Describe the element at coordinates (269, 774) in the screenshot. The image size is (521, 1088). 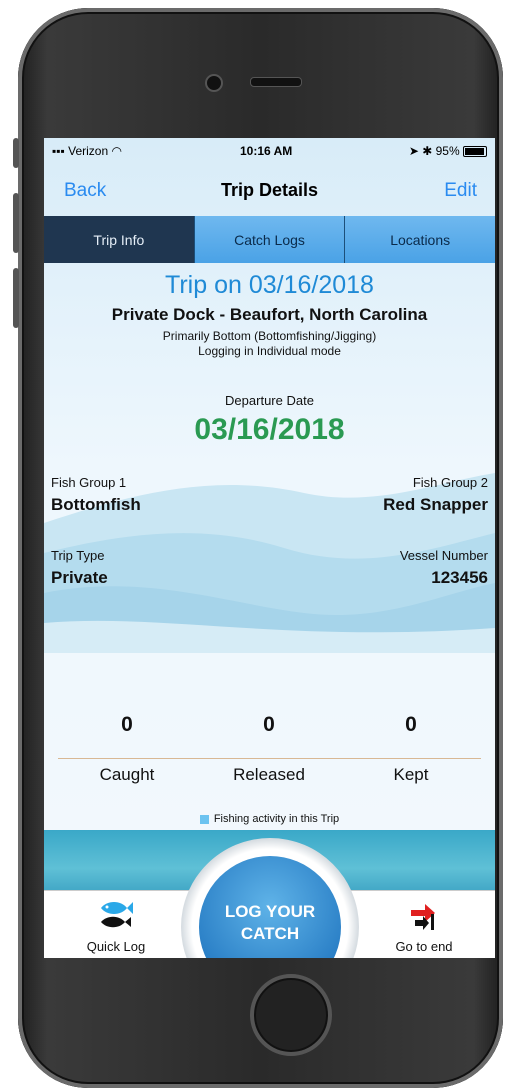
I see `released-label: Released` at that location.